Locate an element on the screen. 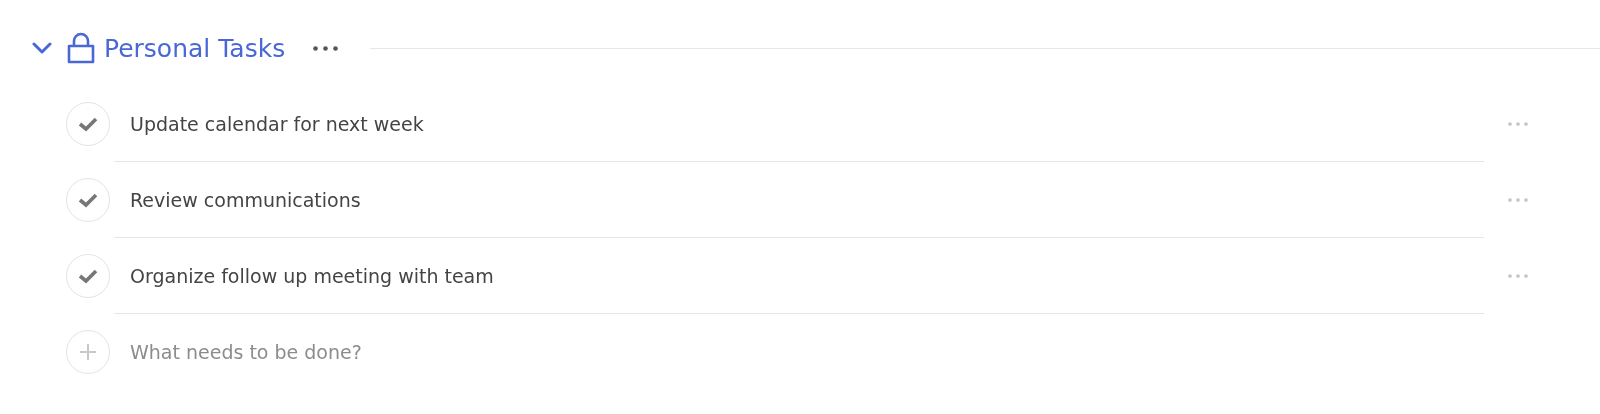 The height and width of the screenshot is (414, 1600). lock-icon is located at coordinates (81, 48).